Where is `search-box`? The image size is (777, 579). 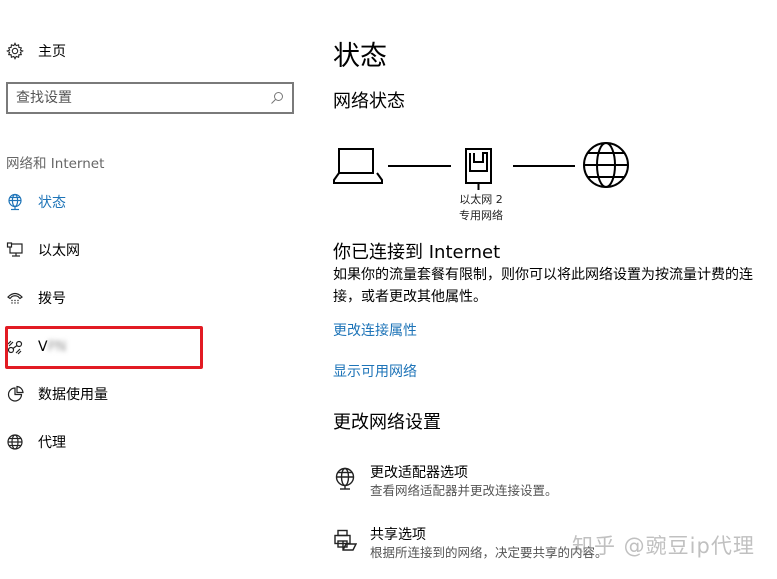 search-box is located at coordinates (150, 98).